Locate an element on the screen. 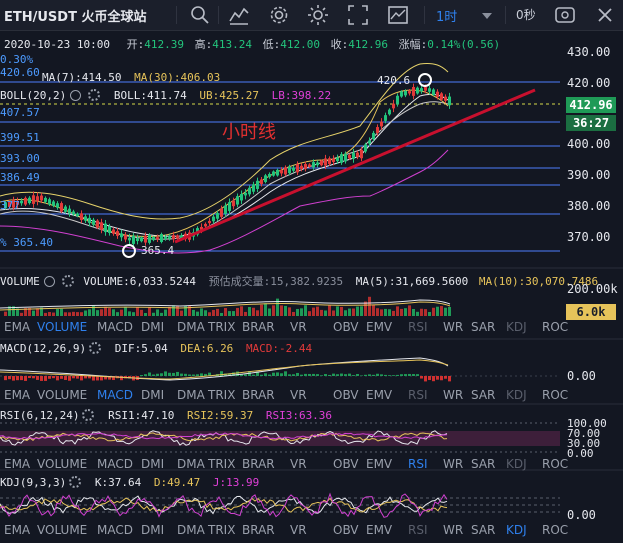  rsi-axis-tick: 0.00 is located at coordinates (580, 453).